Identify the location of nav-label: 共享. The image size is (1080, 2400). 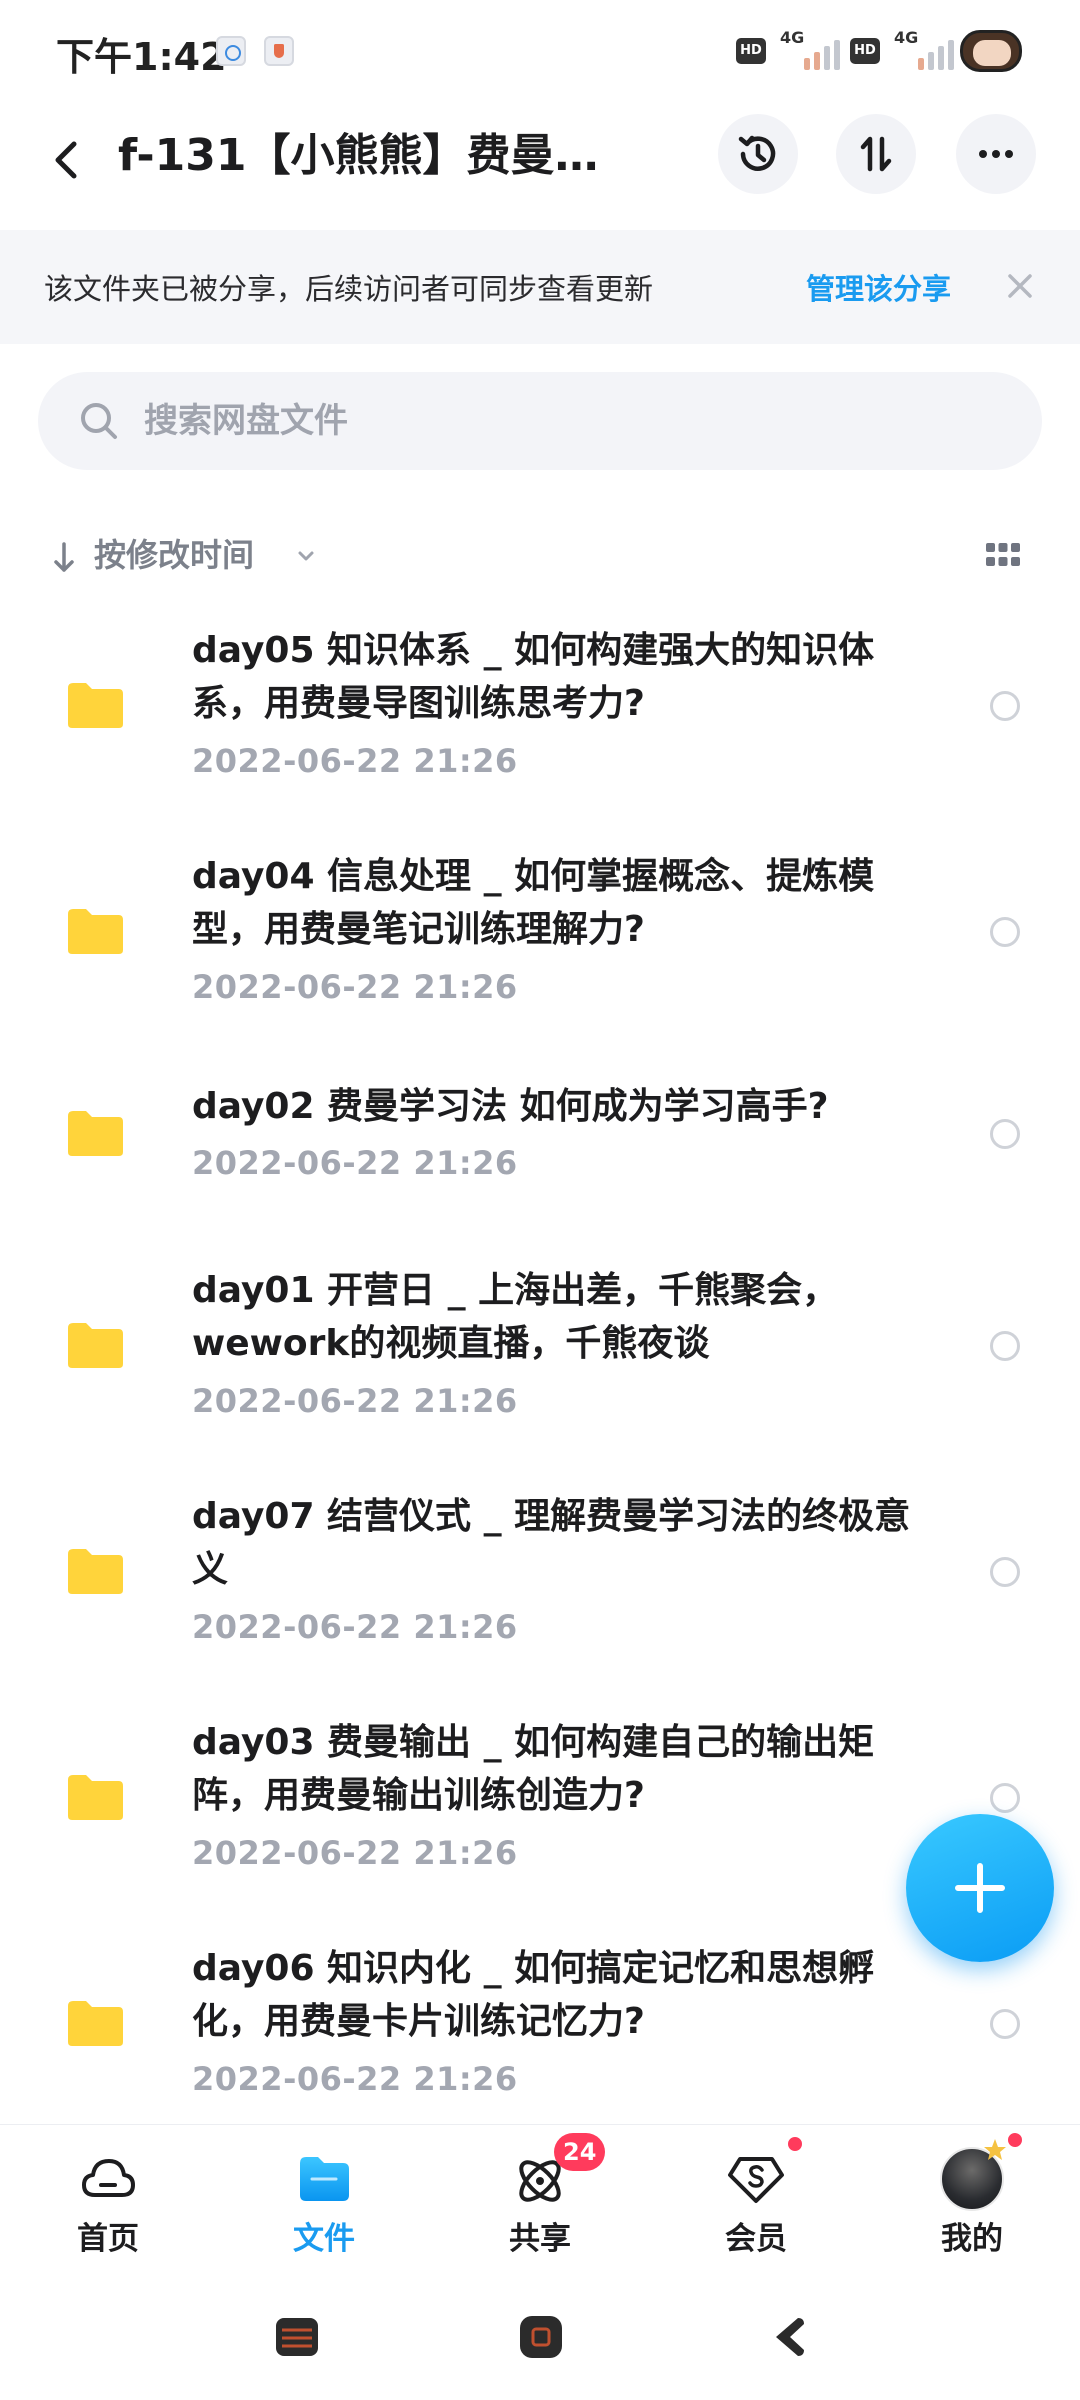
(540, 2239).